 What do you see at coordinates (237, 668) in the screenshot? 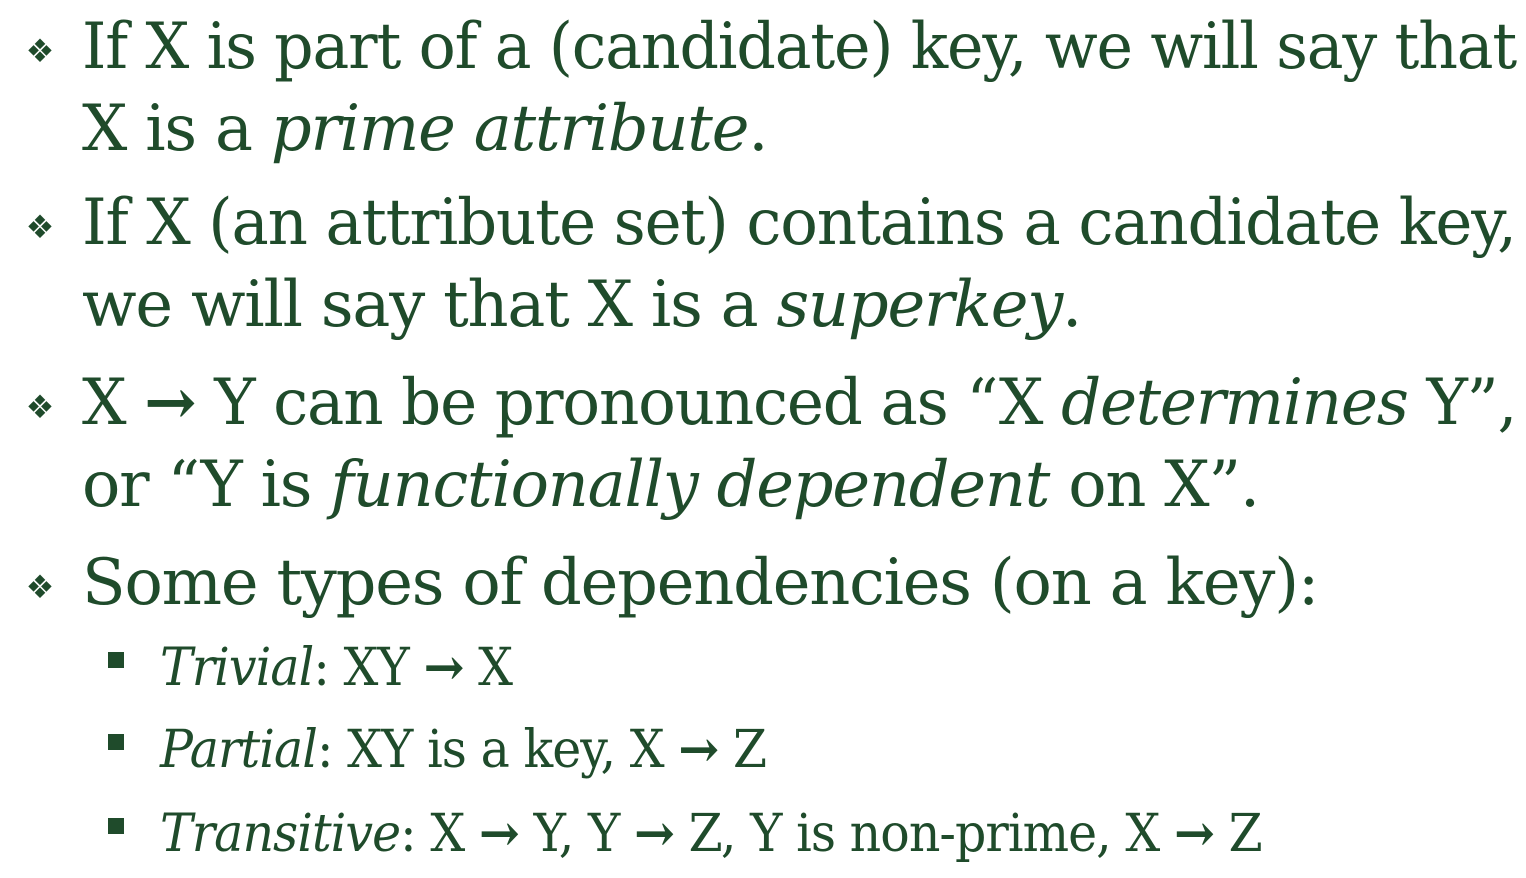
I see `term-trivial: Trivial` at bounding box center [237, 668].